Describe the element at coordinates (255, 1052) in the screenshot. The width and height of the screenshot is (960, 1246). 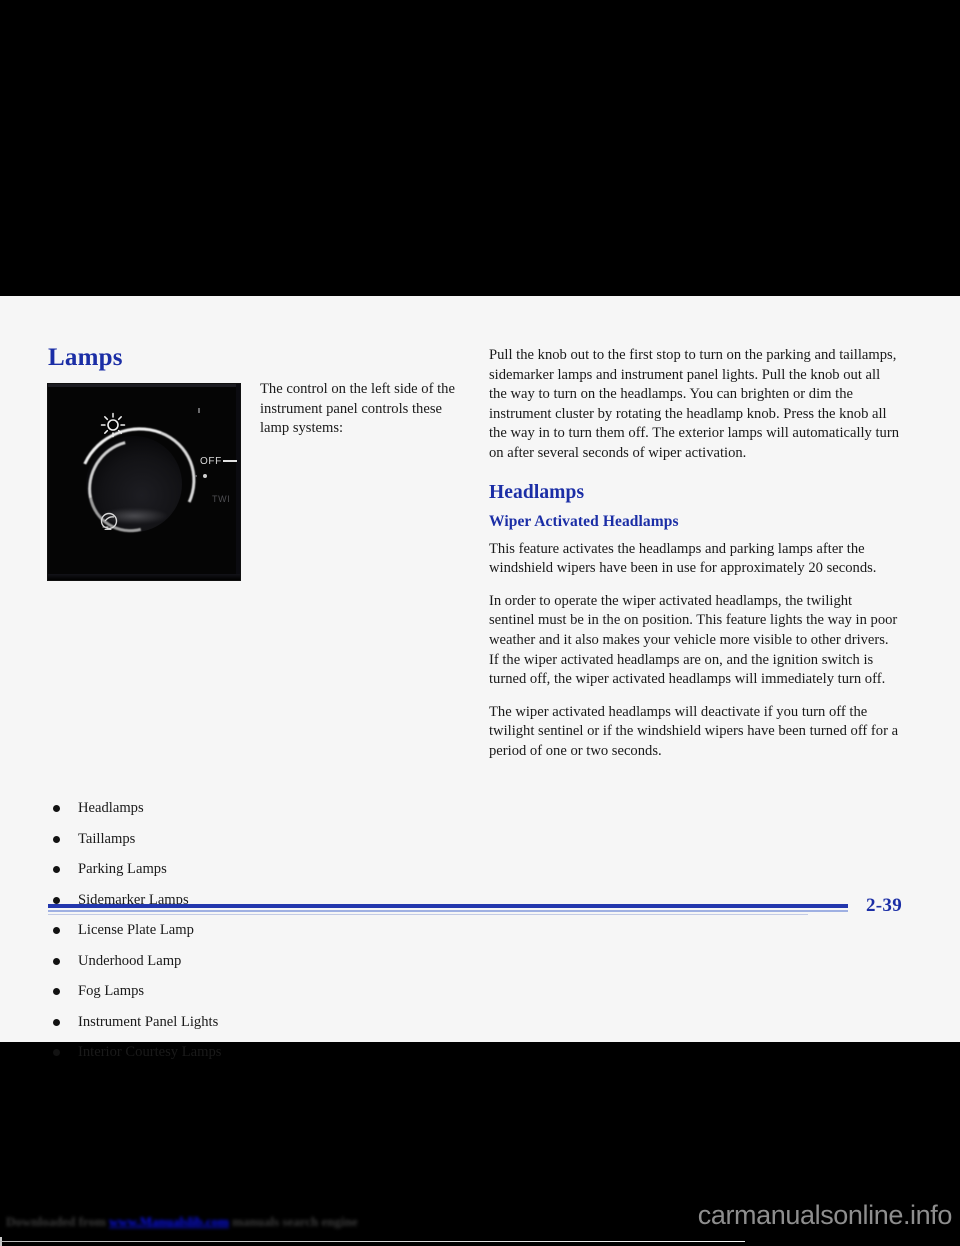
I see `list-item: Interior Courtesy Lamps` at that location.